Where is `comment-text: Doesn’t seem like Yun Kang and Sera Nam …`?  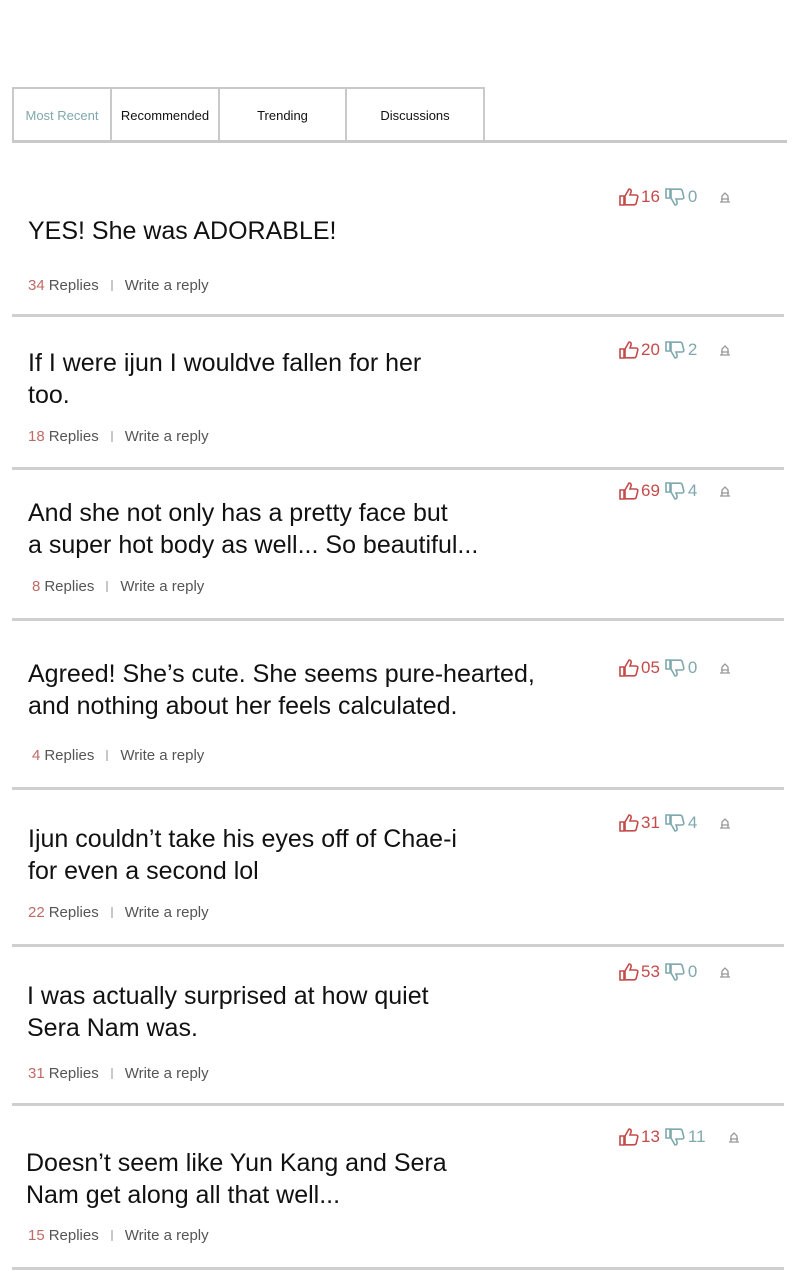
comment-text: Doesn’t seem like Yun Kang and Sera Nam … is located at coordinates (236, 1179).